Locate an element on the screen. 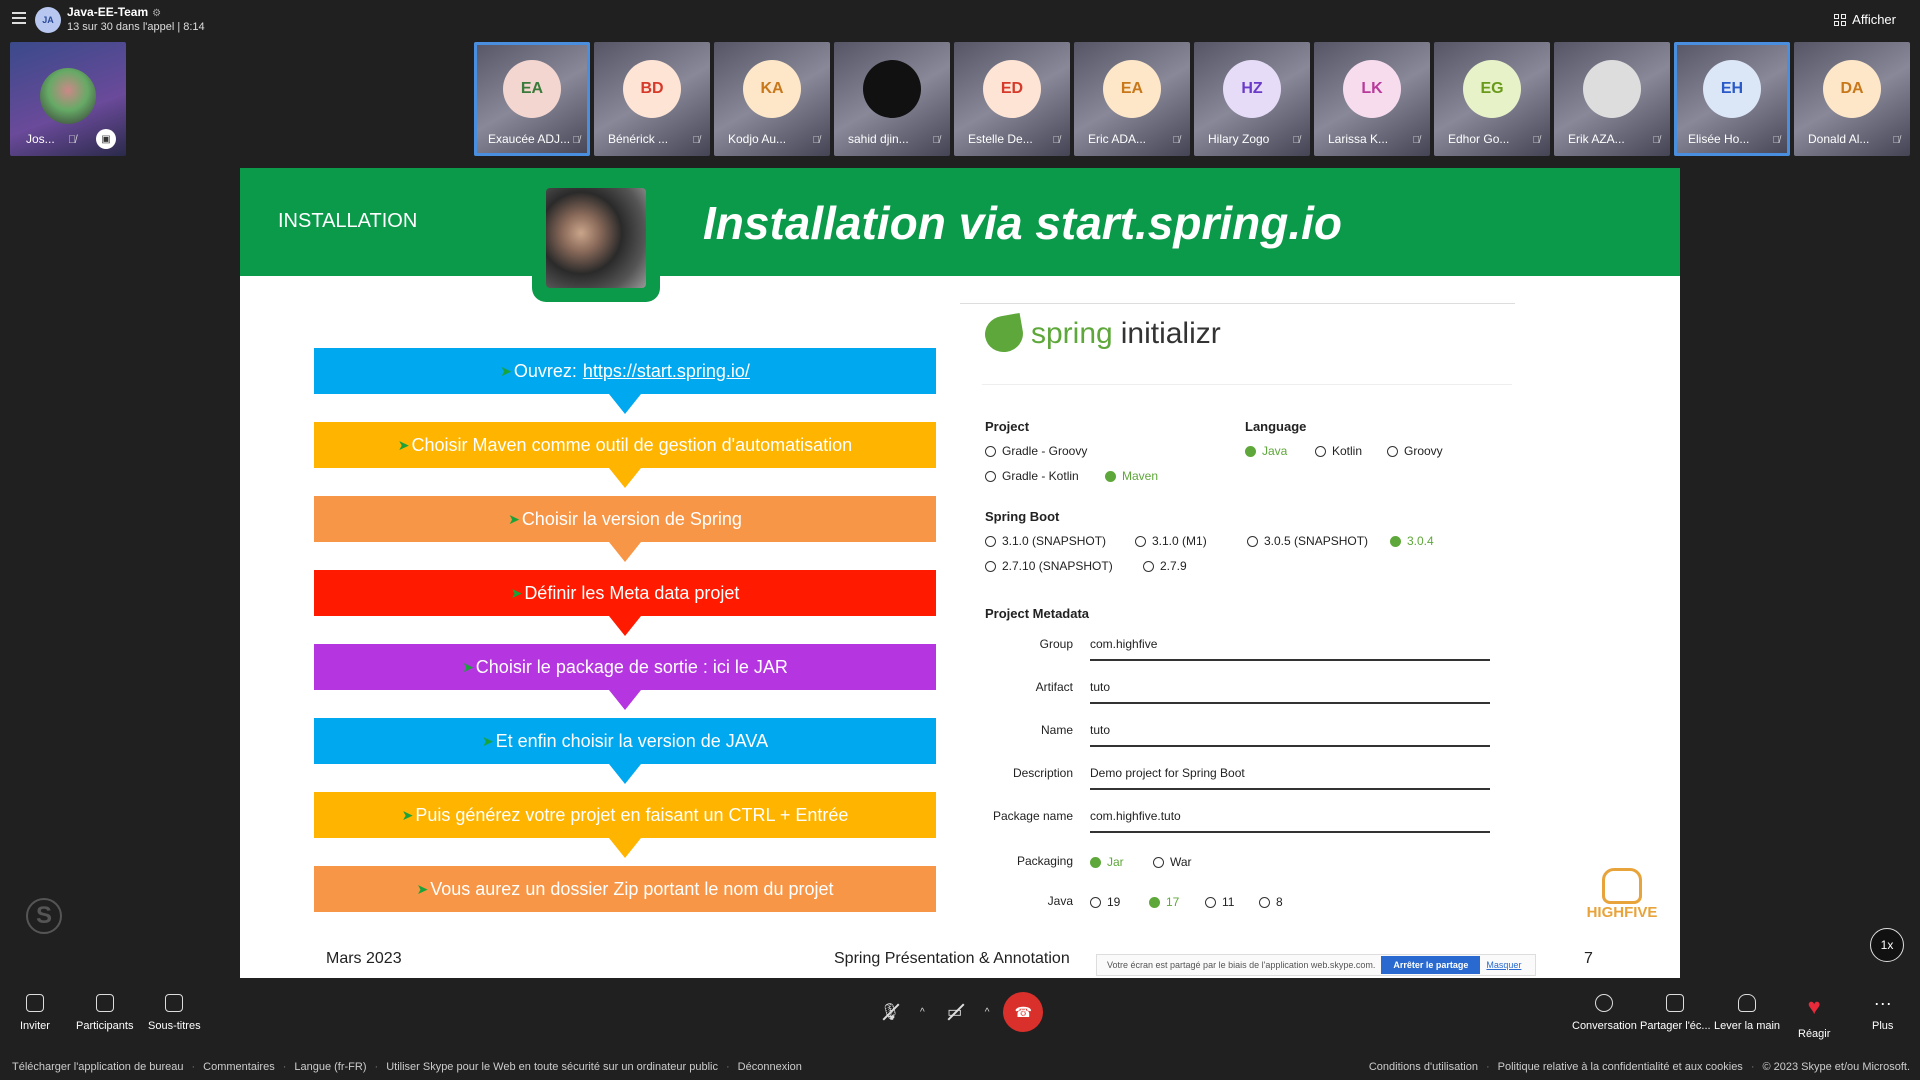  mic-options-chevron-icon: ^ is located at coordinates (922, 1012).